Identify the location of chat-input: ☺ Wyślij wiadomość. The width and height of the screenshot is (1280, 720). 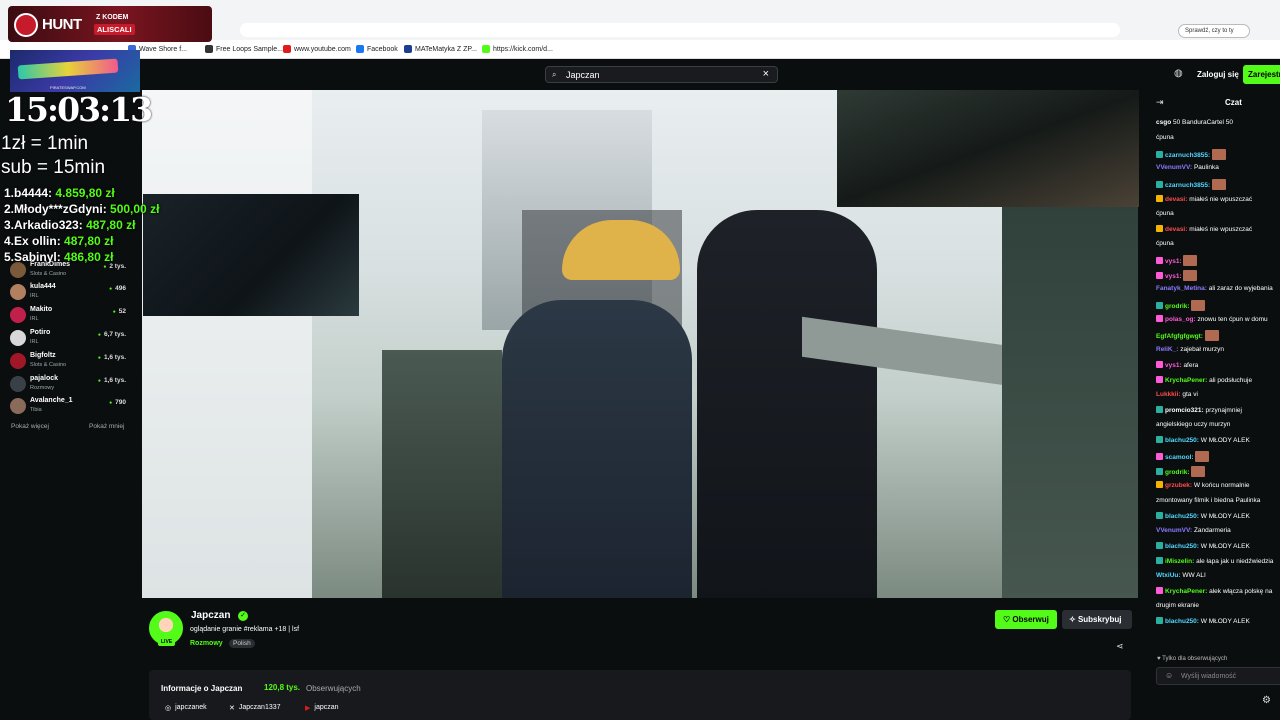
(1218, 676).